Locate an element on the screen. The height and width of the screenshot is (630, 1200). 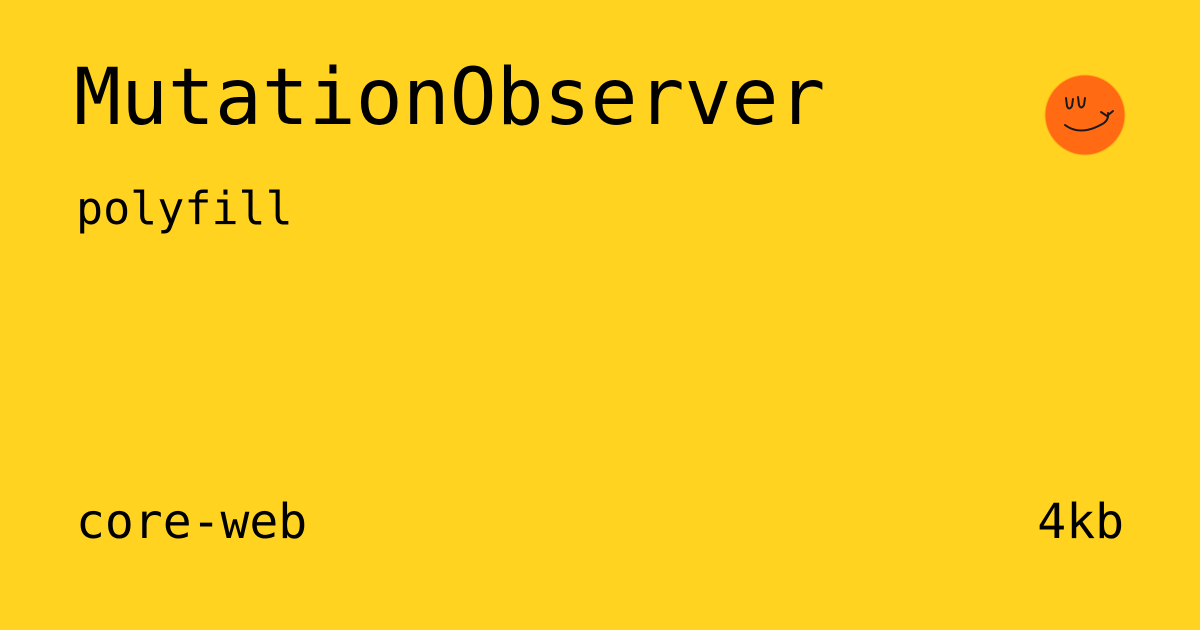
logo-circle is located at coordinates (1085, 115).